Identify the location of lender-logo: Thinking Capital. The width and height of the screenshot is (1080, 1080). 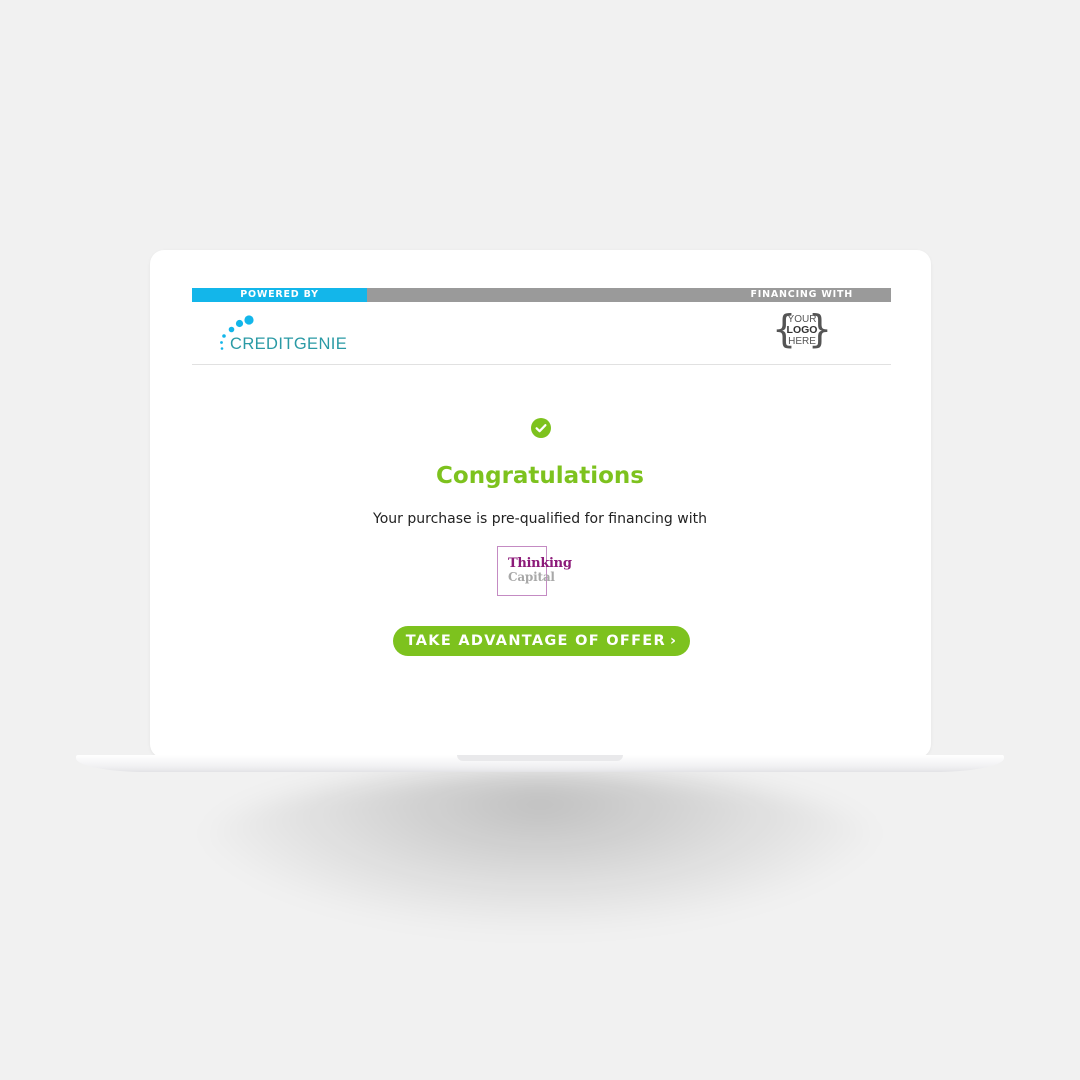
(534, 571).